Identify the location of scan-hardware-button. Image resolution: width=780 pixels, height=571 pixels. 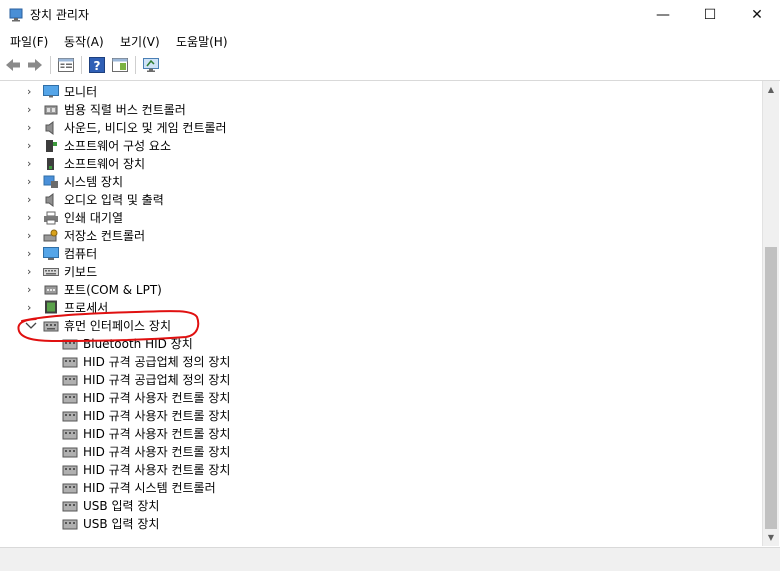
(151, 65).